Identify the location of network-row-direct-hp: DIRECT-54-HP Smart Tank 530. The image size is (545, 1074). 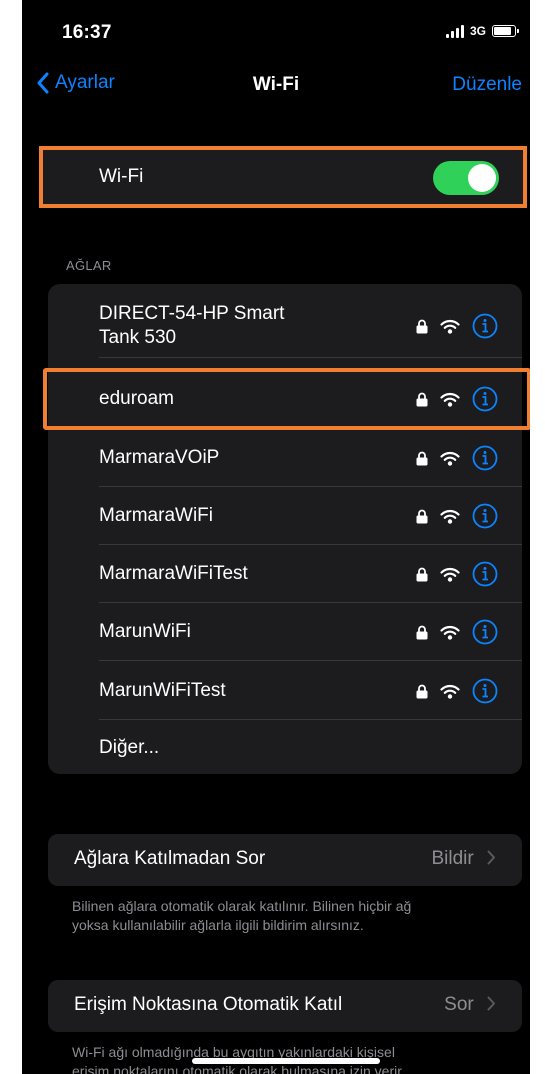
(285, 321).